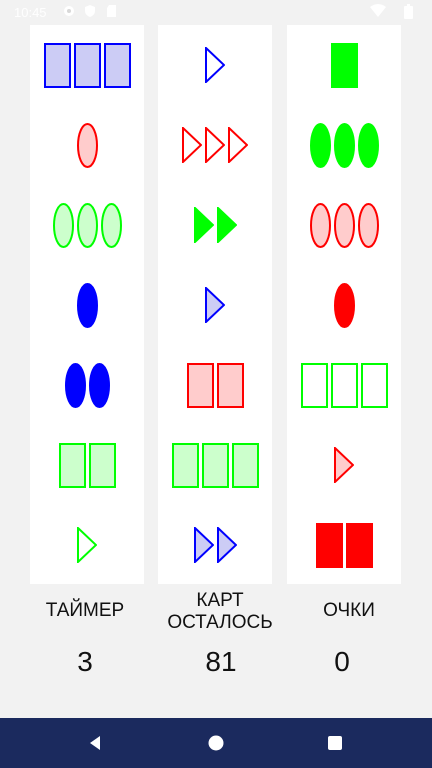 Image resolution: width=432 pixels, height=768 pixels. What do you see at coordinates (95, 743) in the screenshot?
I see `back-icon` at bounding box center [95, 743].